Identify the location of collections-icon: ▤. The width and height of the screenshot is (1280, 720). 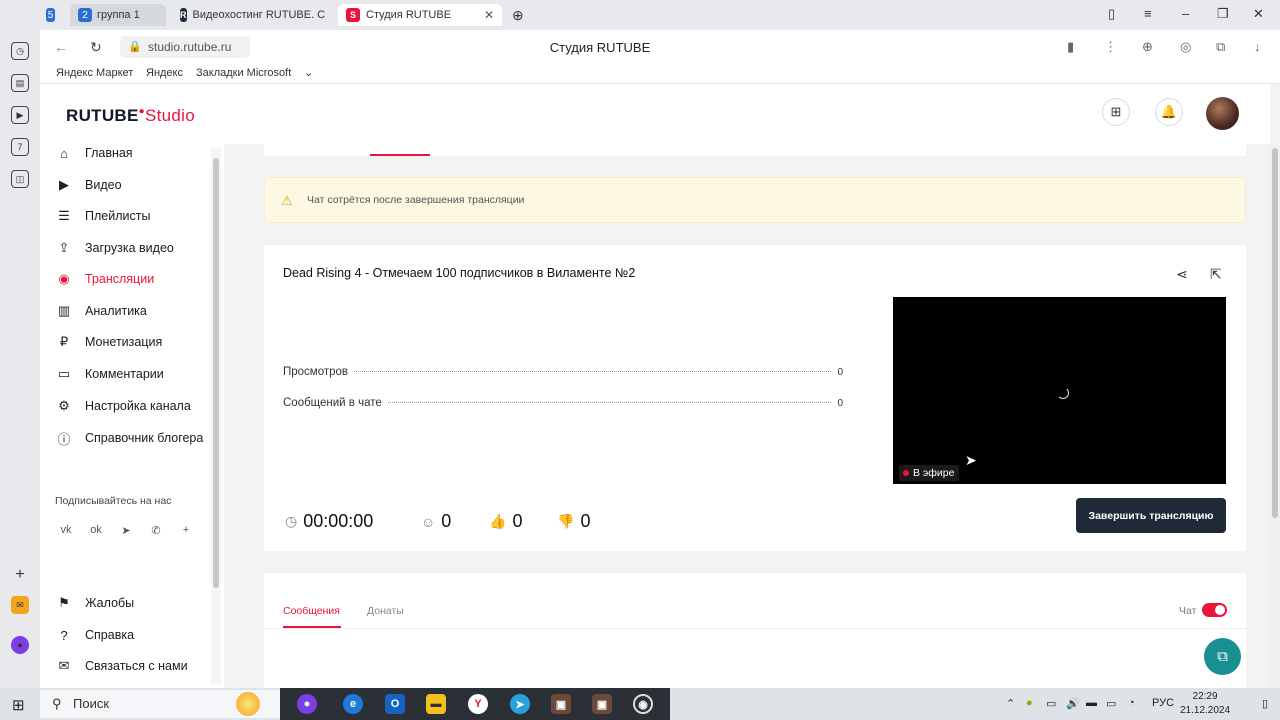
(20, 83).